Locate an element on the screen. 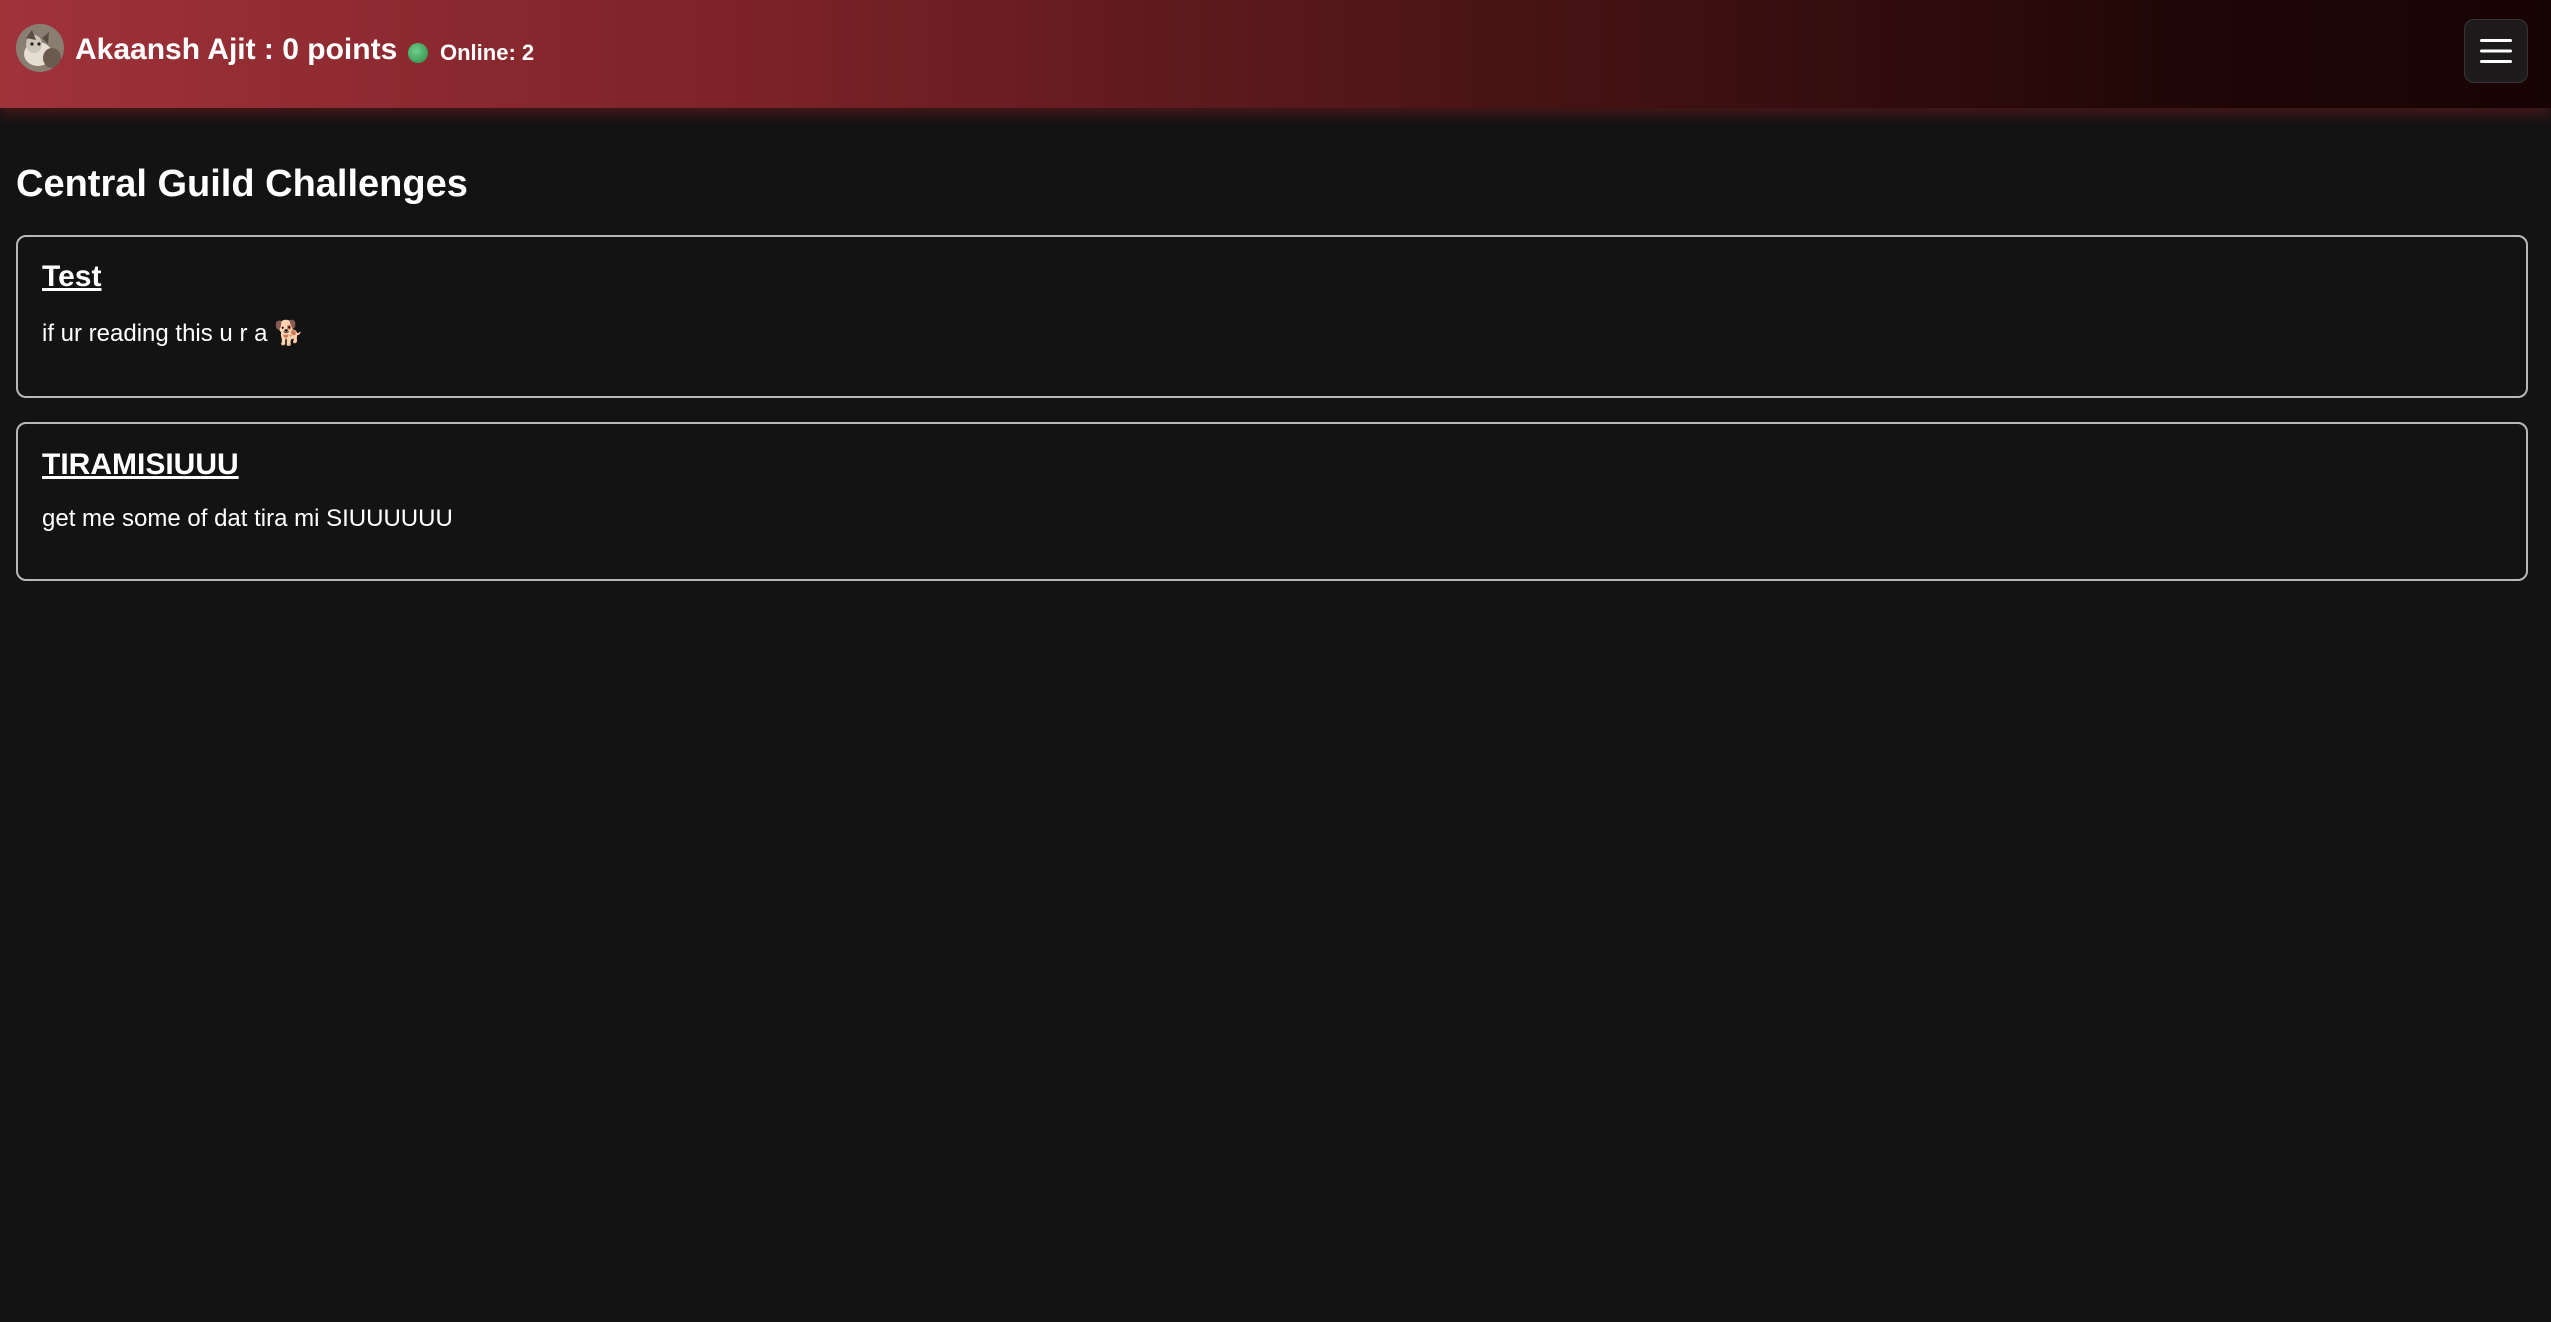 The width and height of the screenshot is (2551, 1322). online-count-label: Online: 2 is located at coordinates (487, 52).